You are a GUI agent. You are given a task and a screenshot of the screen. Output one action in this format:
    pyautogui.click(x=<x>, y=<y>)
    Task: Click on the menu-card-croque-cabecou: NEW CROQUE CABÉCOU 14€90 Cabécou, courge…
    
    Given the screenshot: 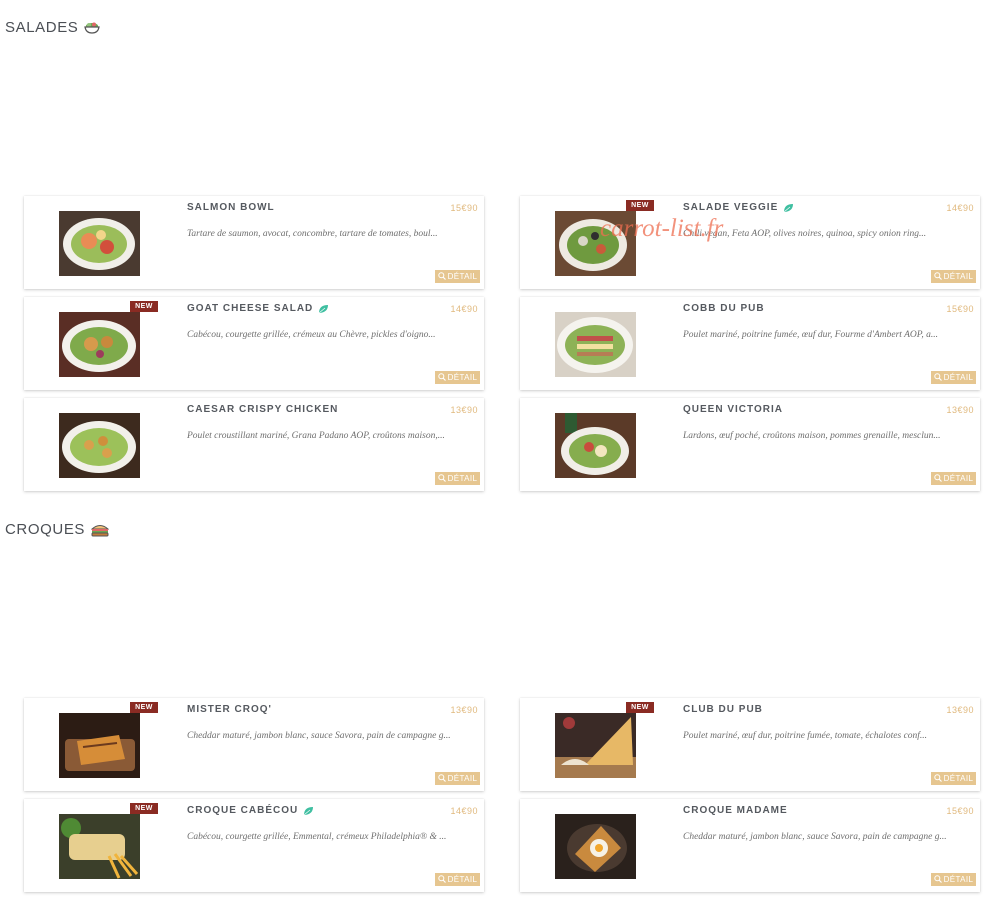 What is the action you would take?
    pyautogui.click(x=254, y=845)
    